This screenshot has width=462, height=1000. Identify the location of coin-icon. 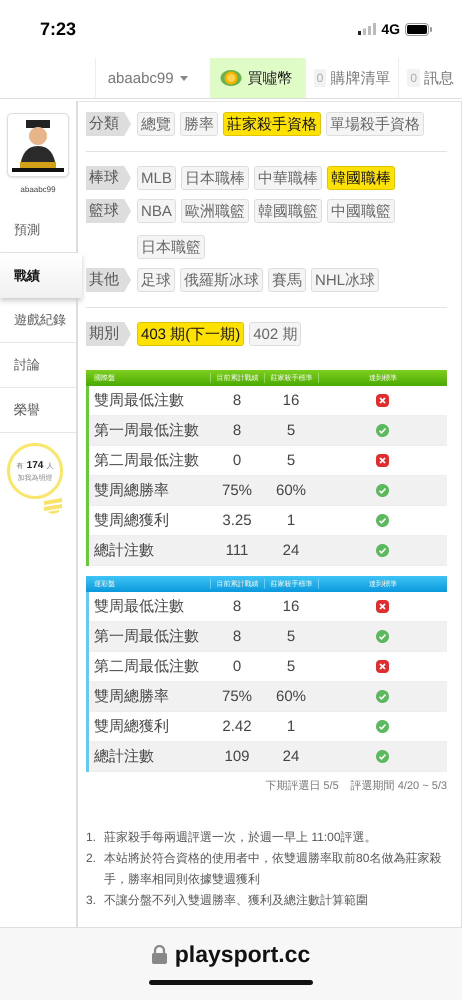
(231, 78).